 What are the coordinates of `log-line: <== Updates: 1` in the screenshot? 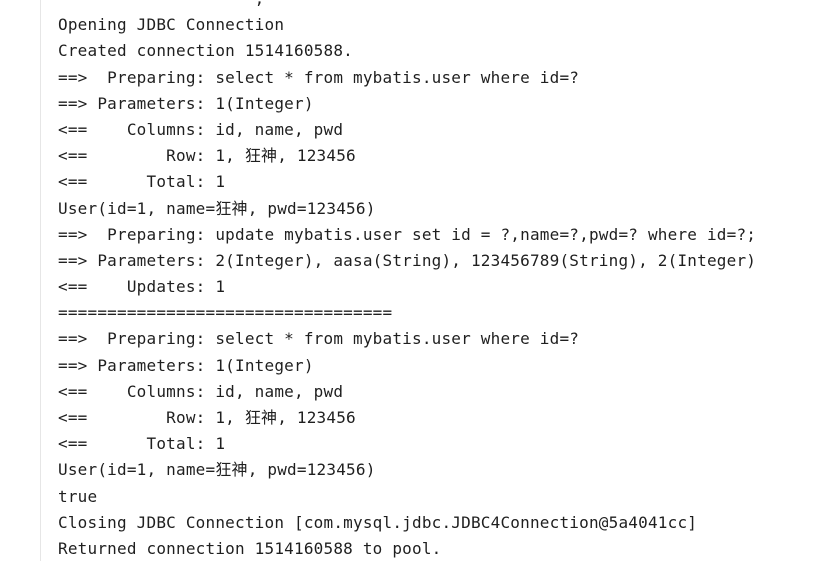 It's located at (142, 287).